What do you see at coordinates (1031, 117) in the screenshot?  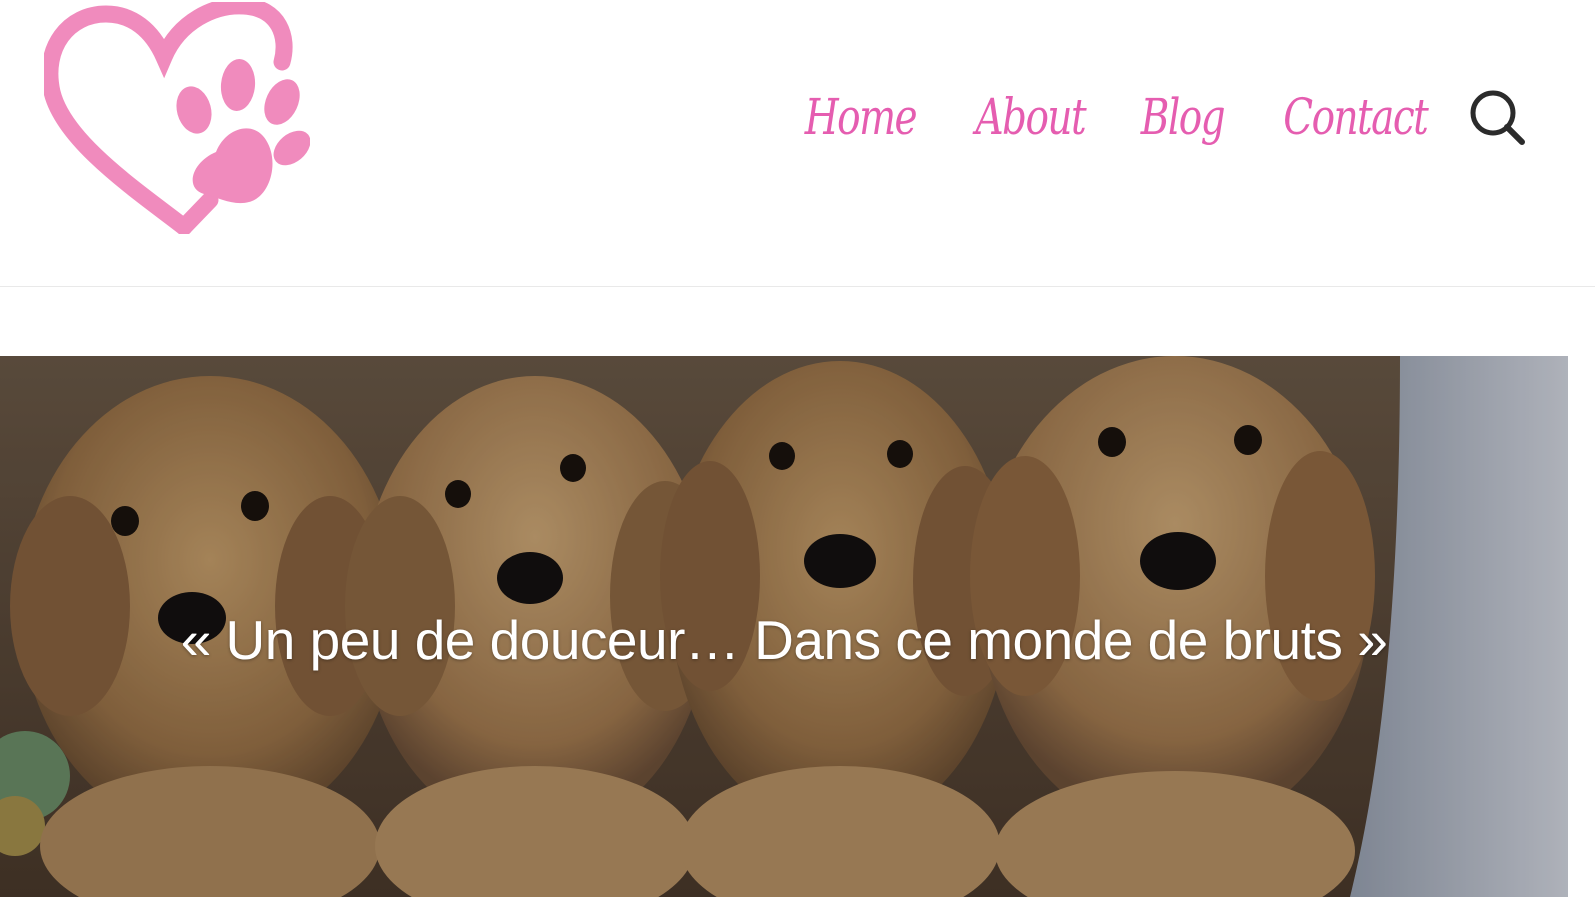 I see `nav-about-link: About` at bounding box center [1031, 117].